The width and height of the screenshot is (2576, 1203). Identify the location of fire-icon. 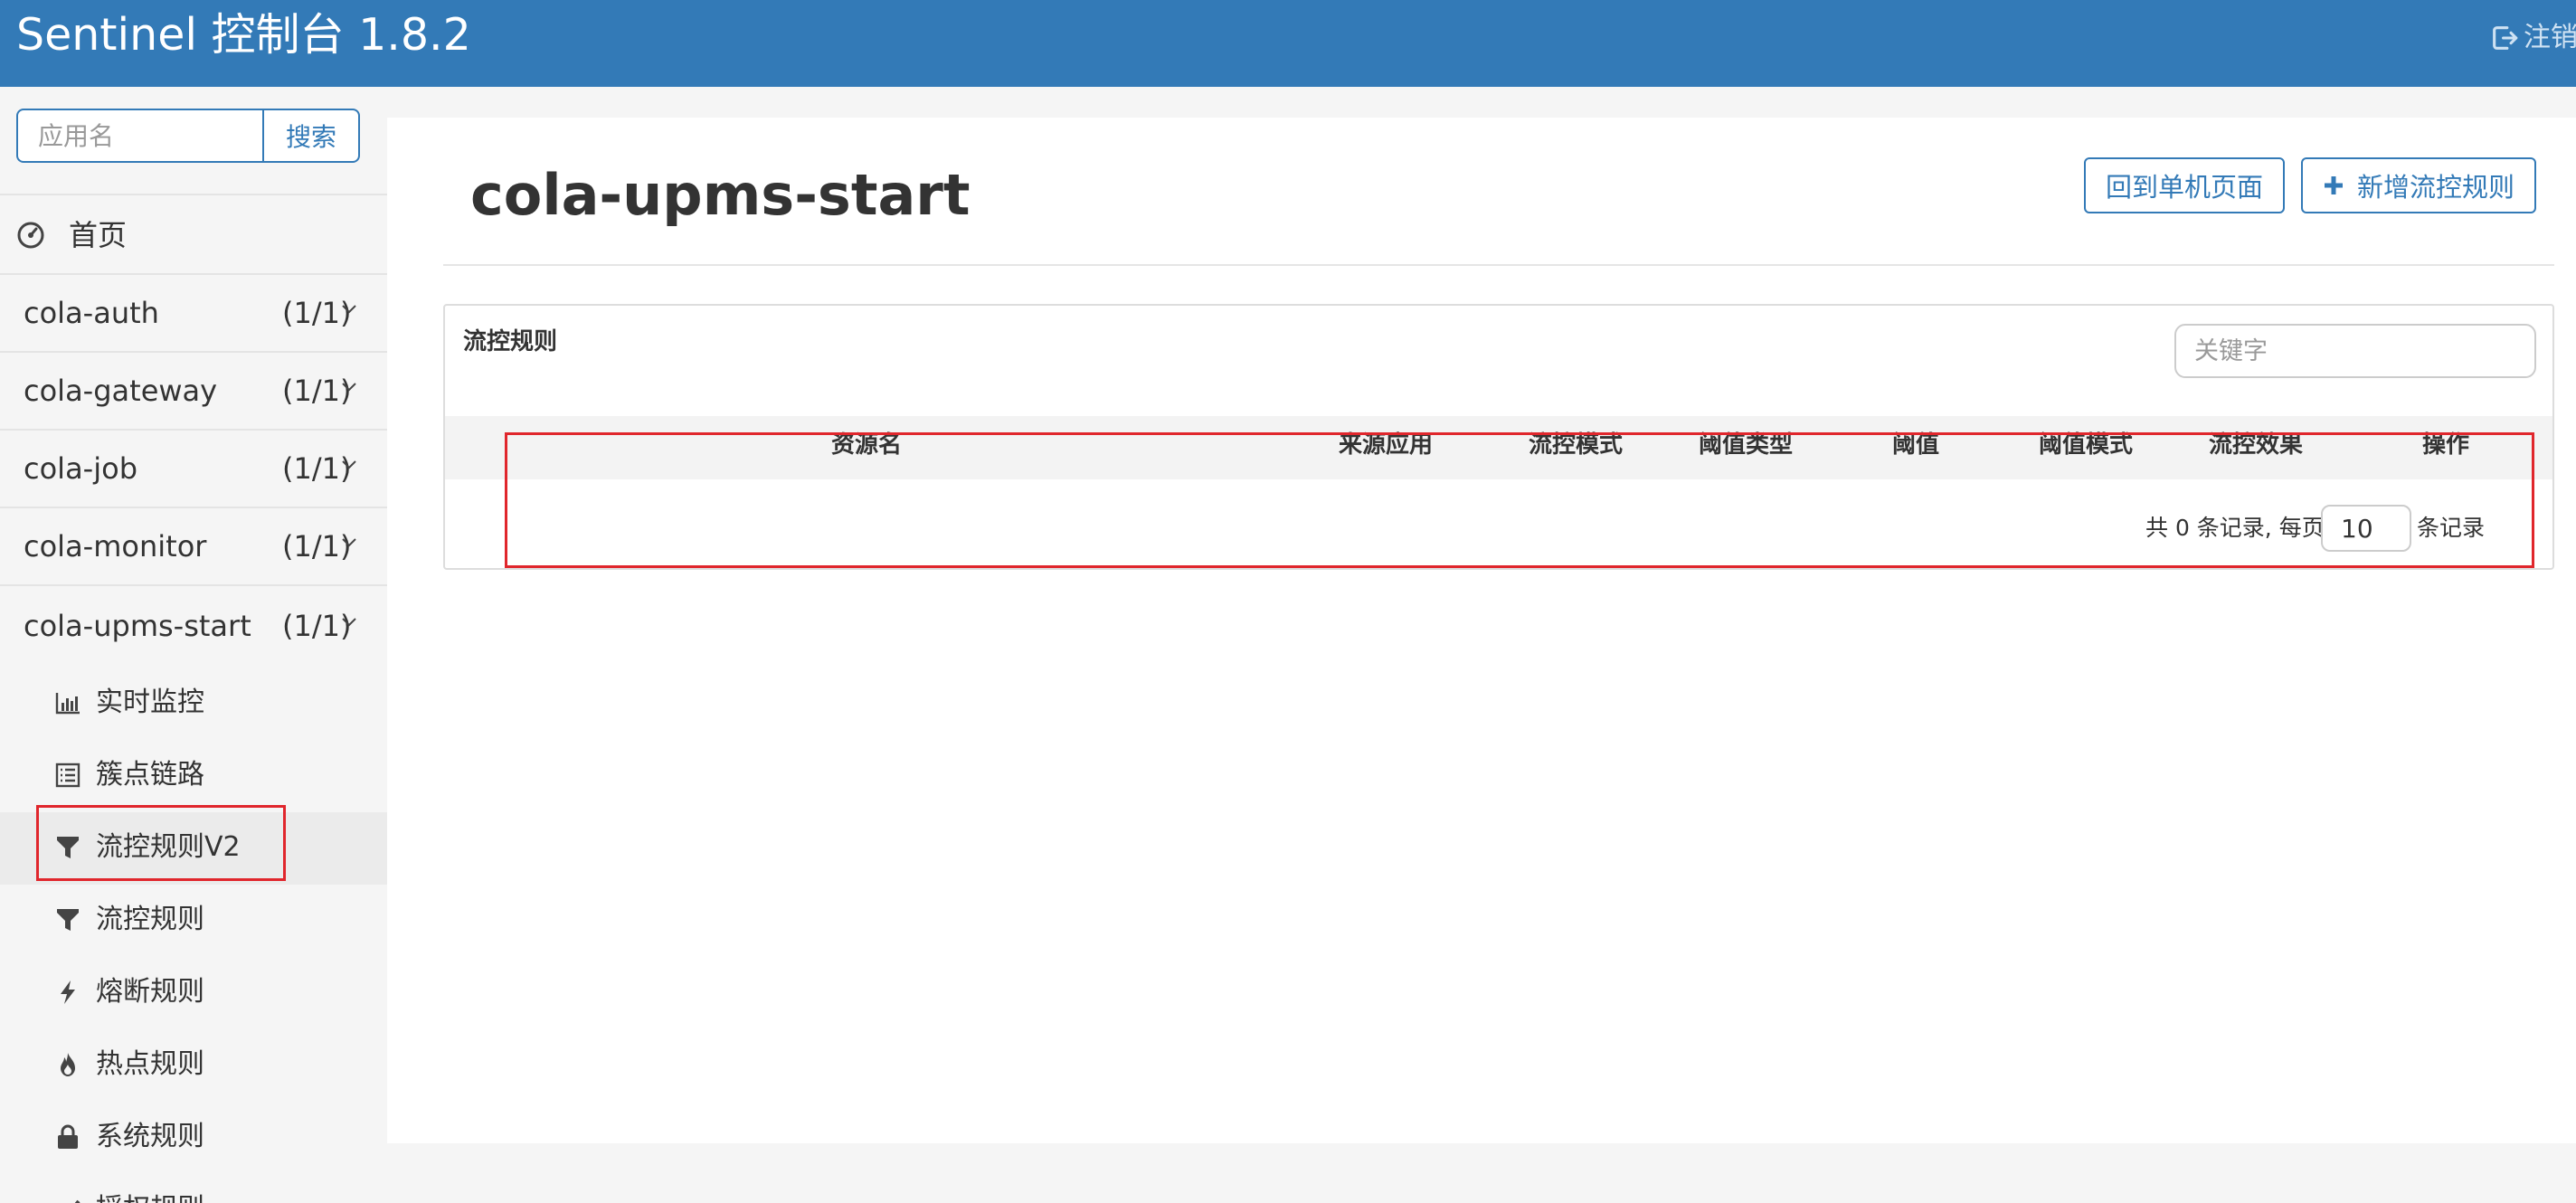
(68, 1065).